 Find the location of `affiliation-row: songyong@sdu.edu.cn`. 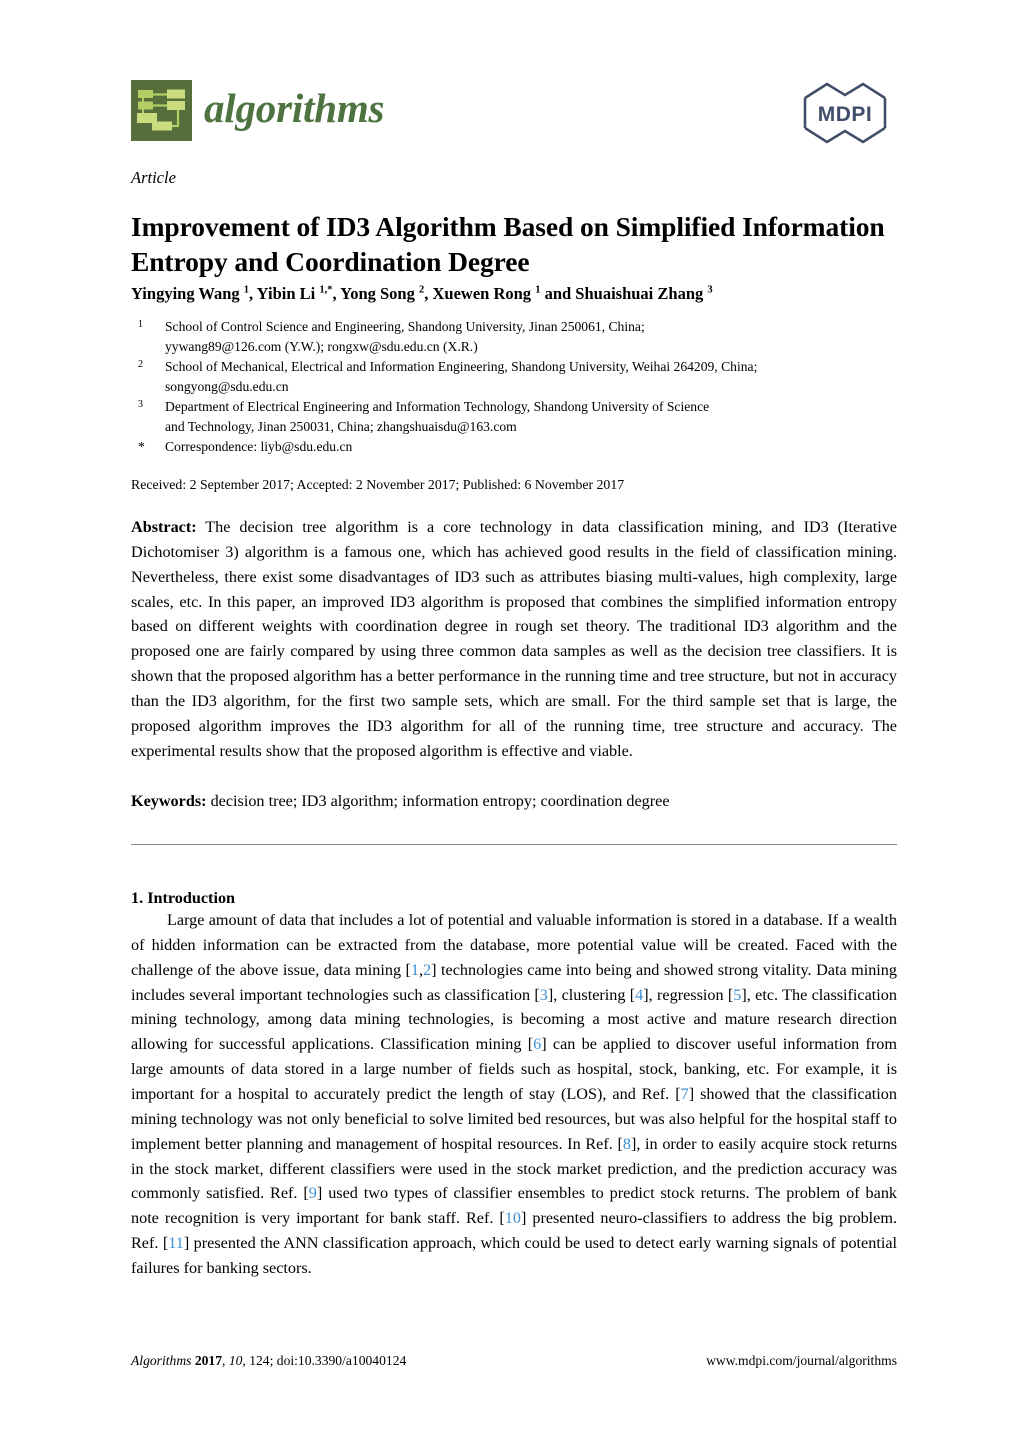

affiliation-row: songyong@sdu.edu.cn is located at coordinates (515, 387).